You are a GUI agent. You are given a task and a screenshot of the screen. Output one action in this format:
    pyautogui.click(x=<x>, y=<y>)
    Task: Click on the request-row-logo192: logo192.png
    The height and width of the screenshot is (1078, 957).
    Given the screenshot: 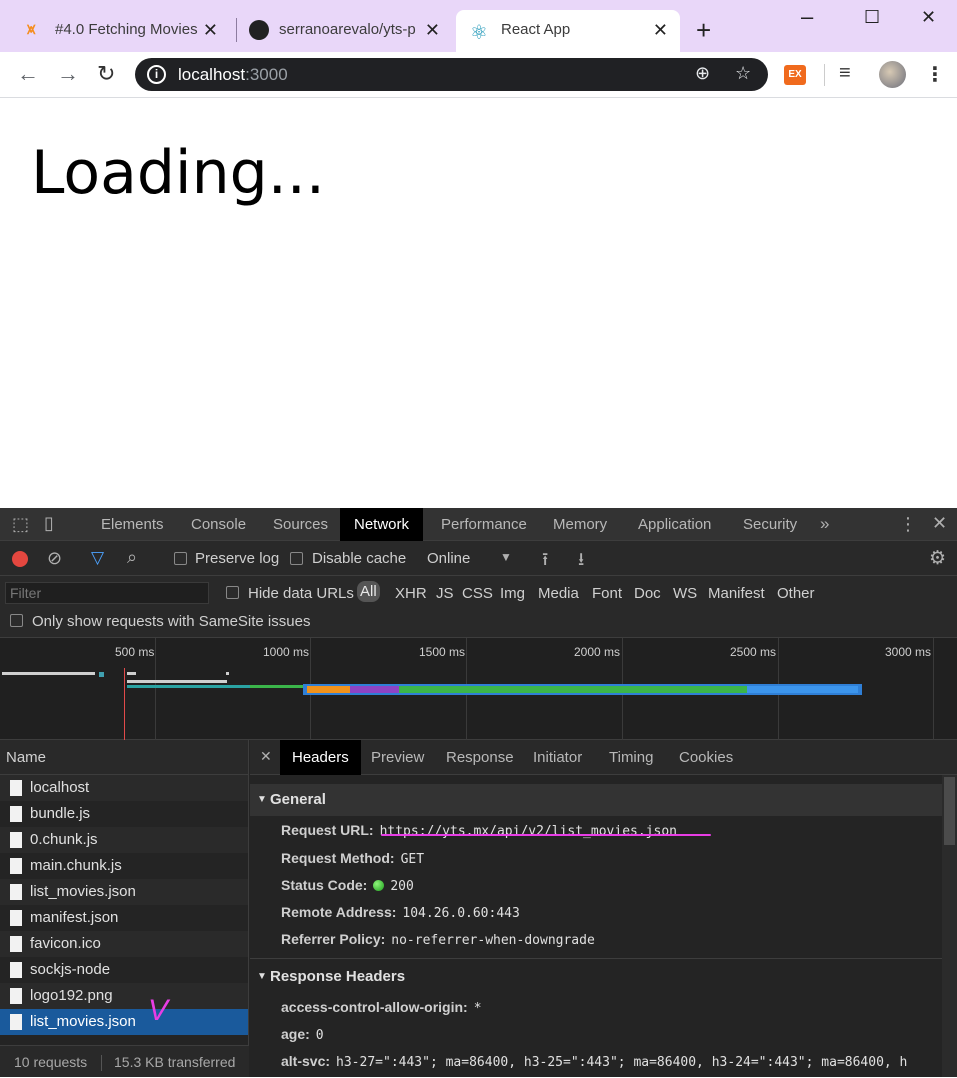 What is the action you would take?
    pyautogui.click(x=124, y=996)
    